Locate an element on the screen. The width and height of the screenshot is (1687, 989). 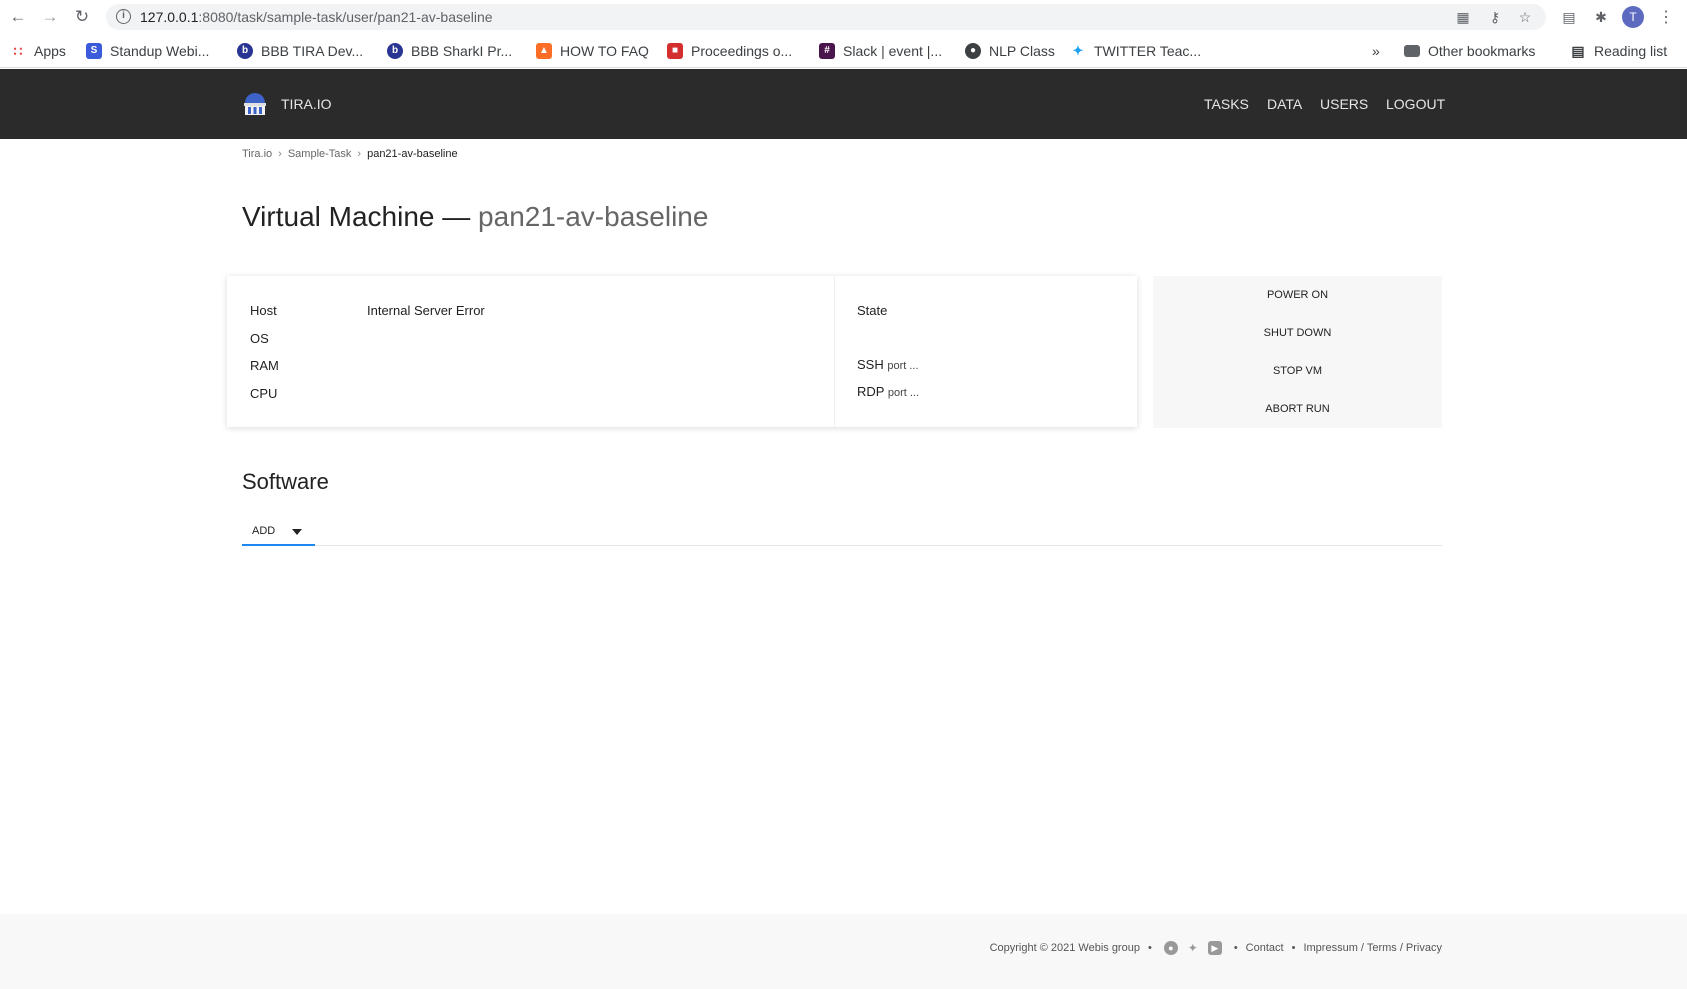
forward-arrow-icon: → is located at coordinates (50, 17).